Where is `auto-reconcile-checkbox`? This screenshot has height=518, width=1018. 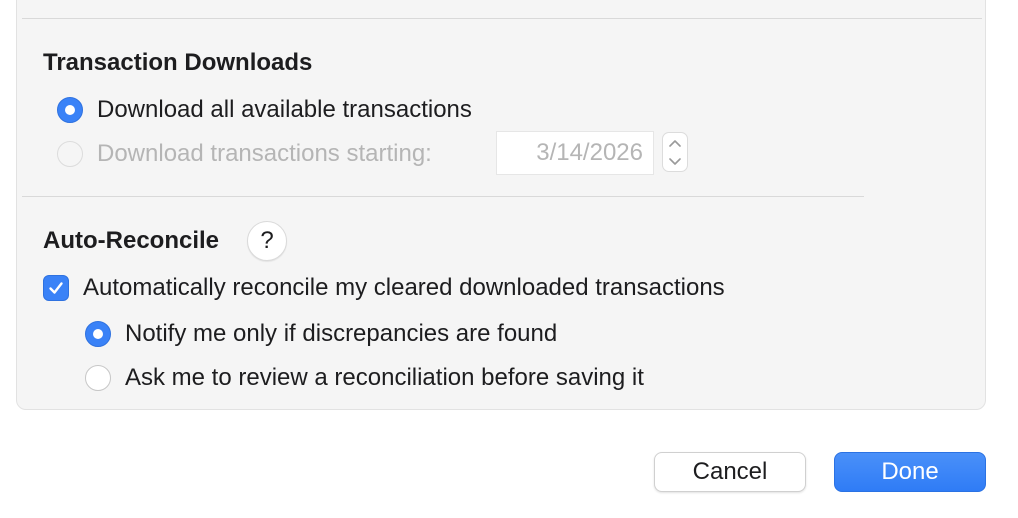 auto-reconcile-checkbox is located at coordinates (56, 288).